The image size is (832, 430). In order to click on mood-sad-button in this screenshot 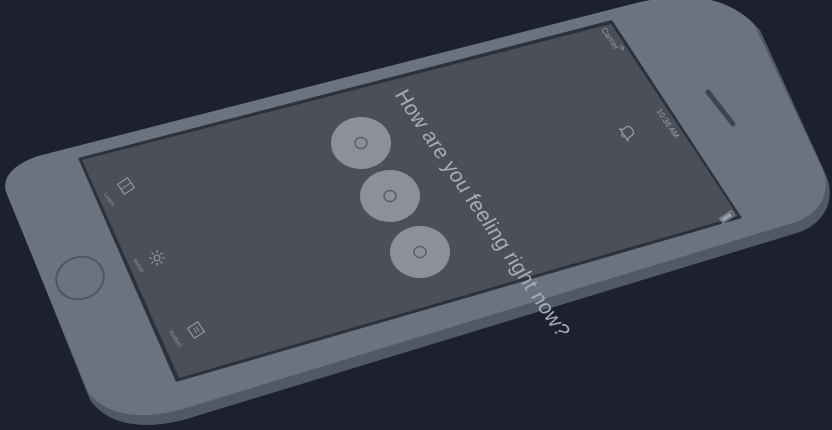, I will do `click(361, 143)`.